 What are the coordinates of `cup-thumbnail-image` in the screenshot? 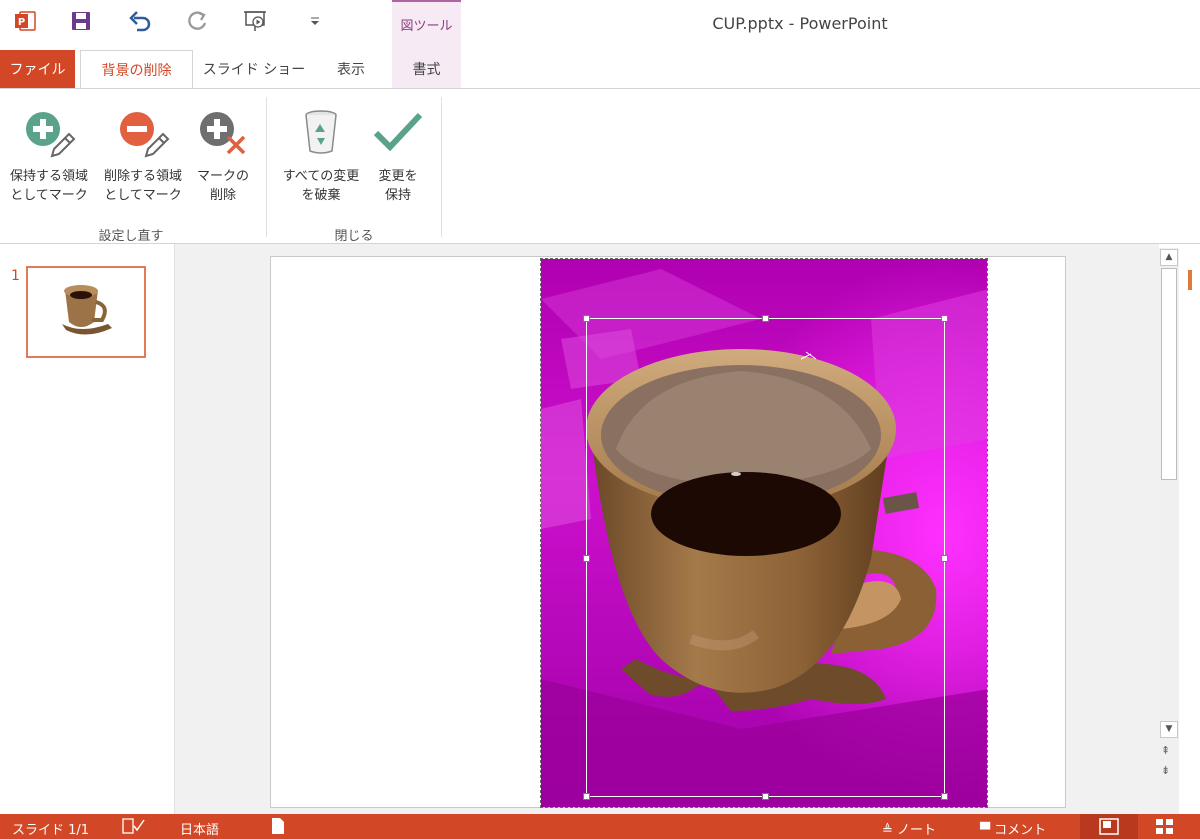 It's located at (87, 310).